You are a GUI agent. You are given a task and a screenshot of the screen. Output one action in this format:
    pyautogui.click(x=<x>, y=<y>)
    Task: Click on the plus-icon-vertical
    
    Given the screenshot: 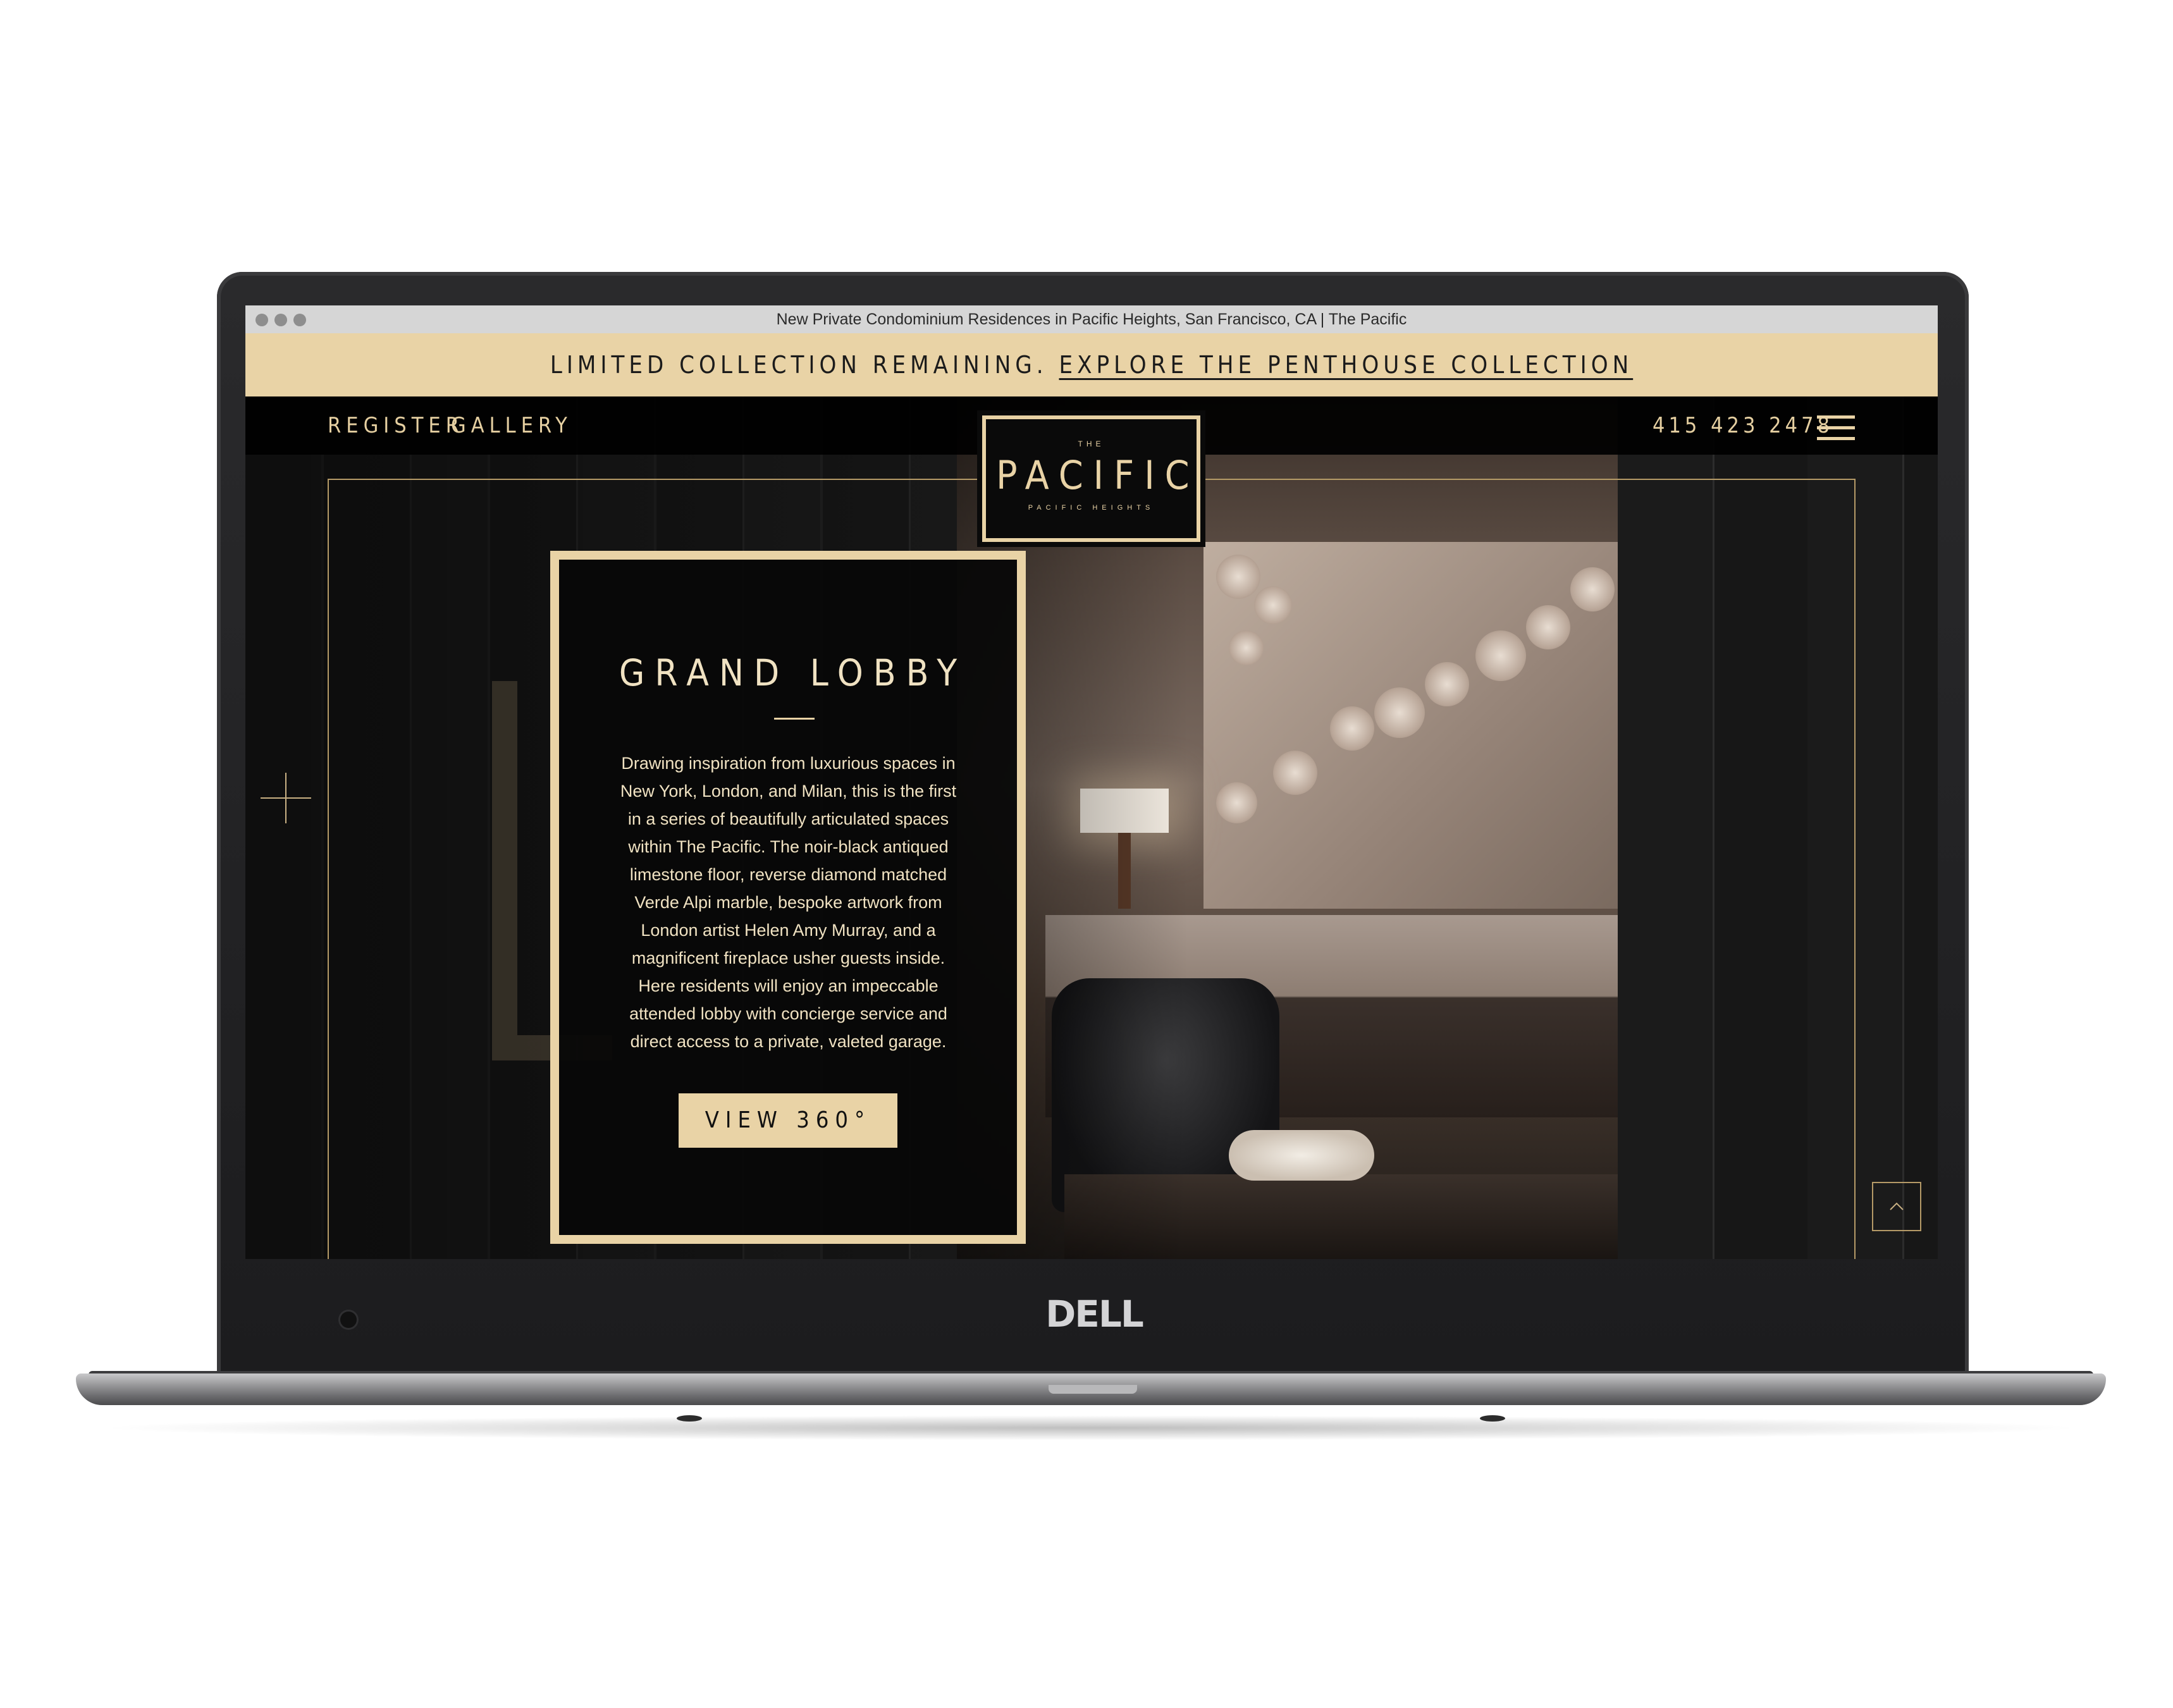 What is the action you would take?
    pyautogui.click(x=285, y=798)
    